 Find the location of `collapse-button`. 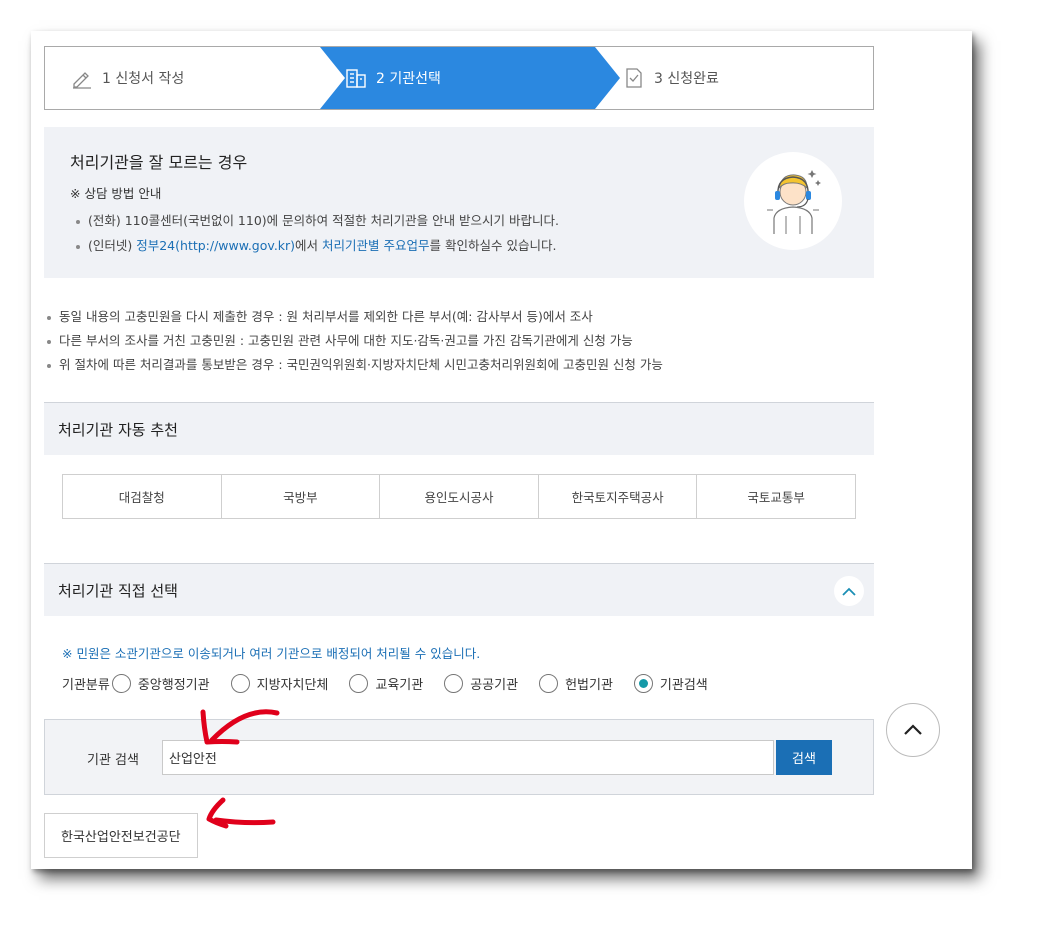

collapse-button is located at coordinates (849, 591).